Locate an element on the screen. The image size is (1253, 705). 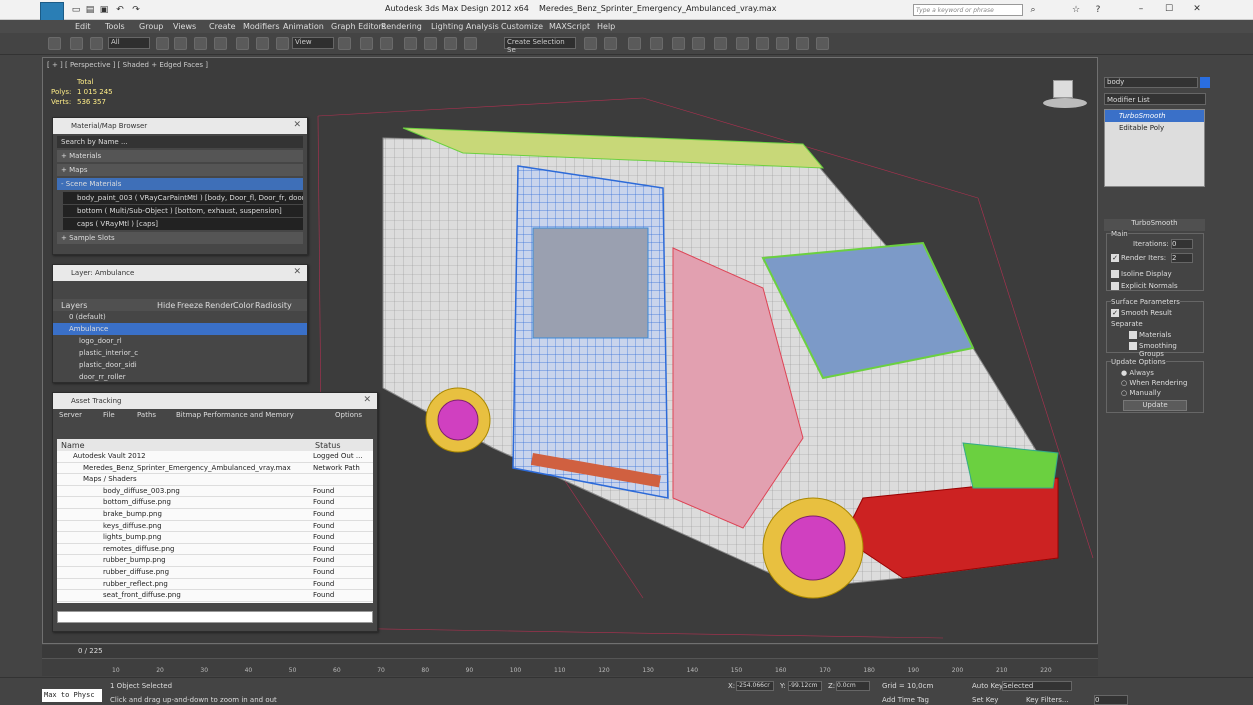
menu-edit: Edit is located at coordinates (83, 26).